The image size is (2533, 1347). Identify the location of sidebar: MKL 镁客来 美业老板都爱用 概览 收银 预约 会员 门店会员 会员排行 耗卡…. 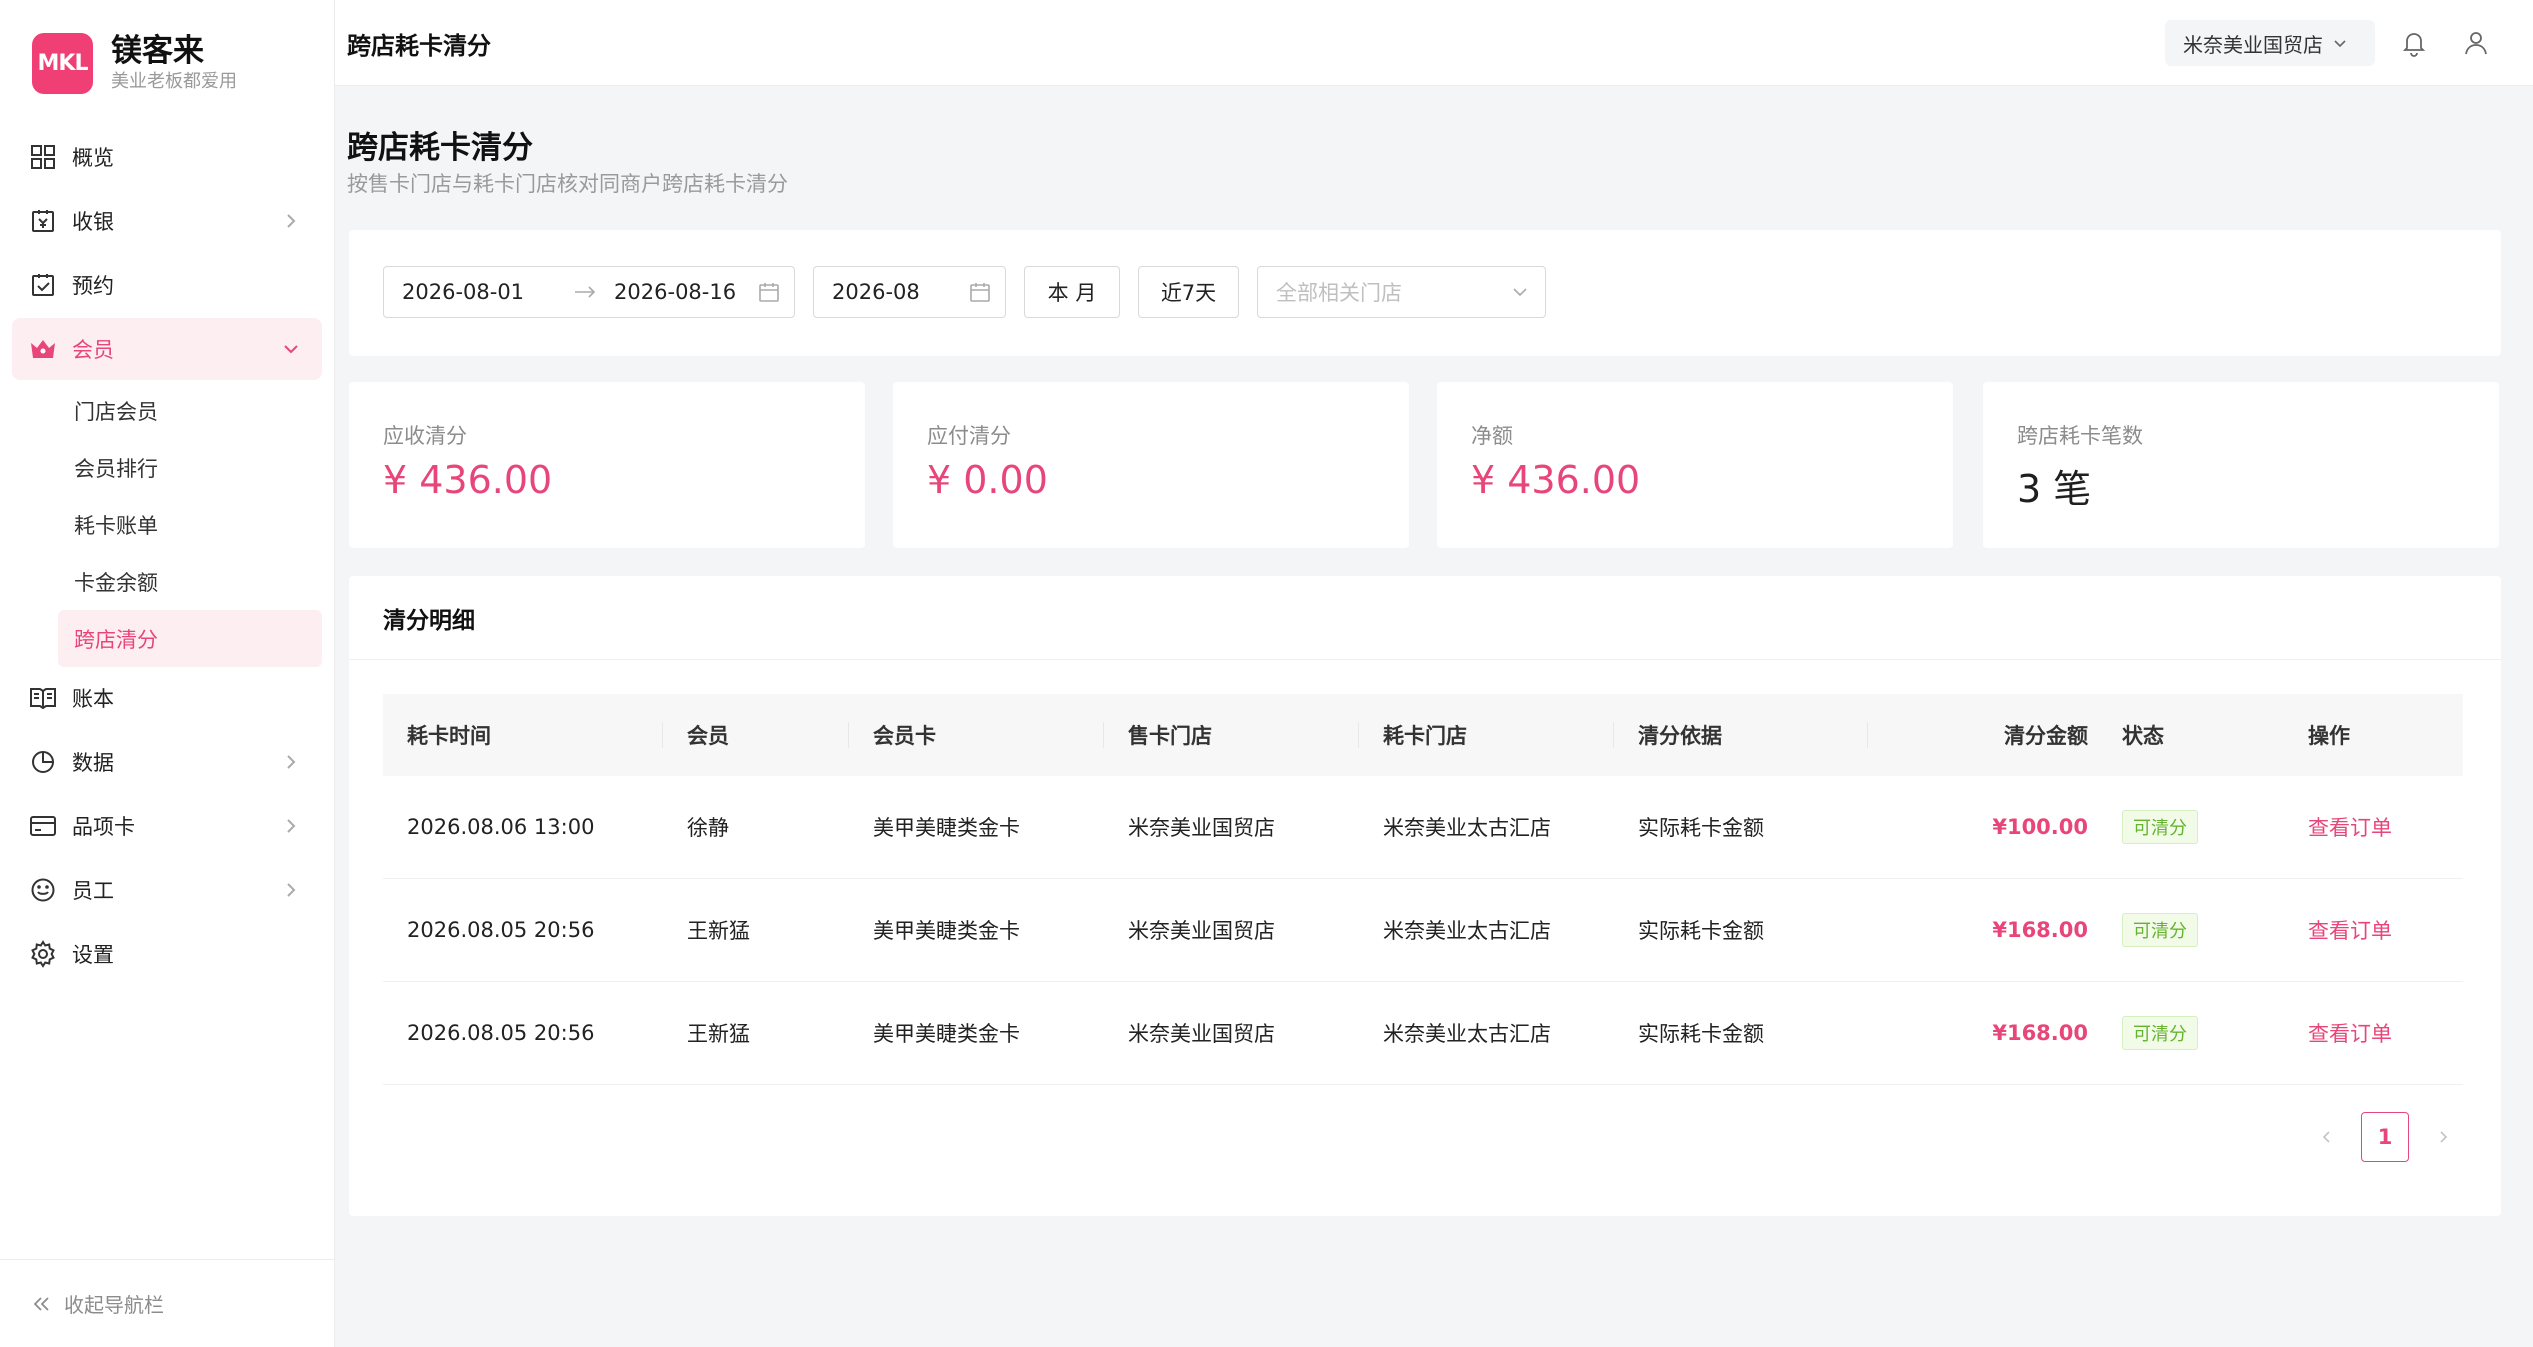
(167, 673).